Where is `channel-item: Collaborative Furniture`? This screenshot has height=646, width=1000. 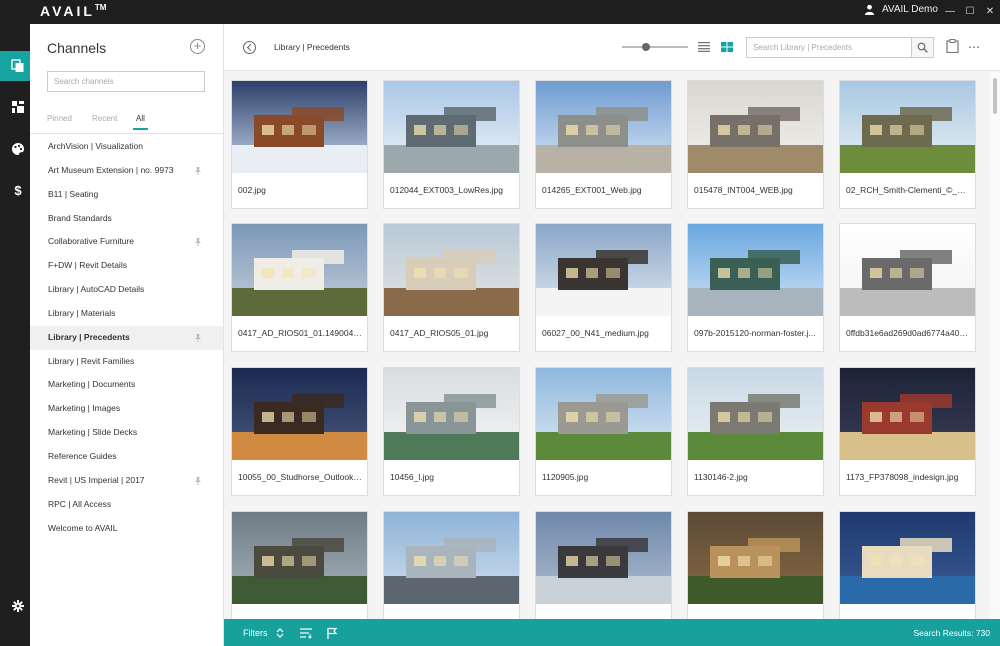
channel-item: Collaborative Furniture is located at coordinates (126, 242).